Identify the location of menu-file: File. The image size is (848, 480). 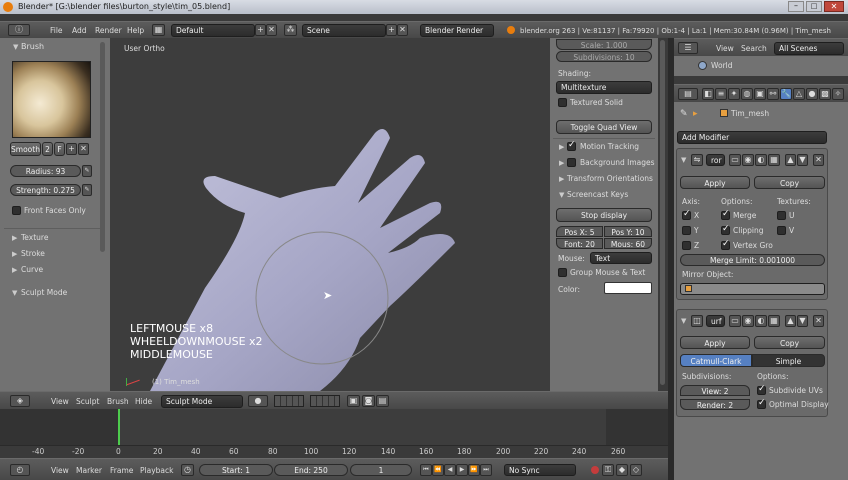
(56, 31).